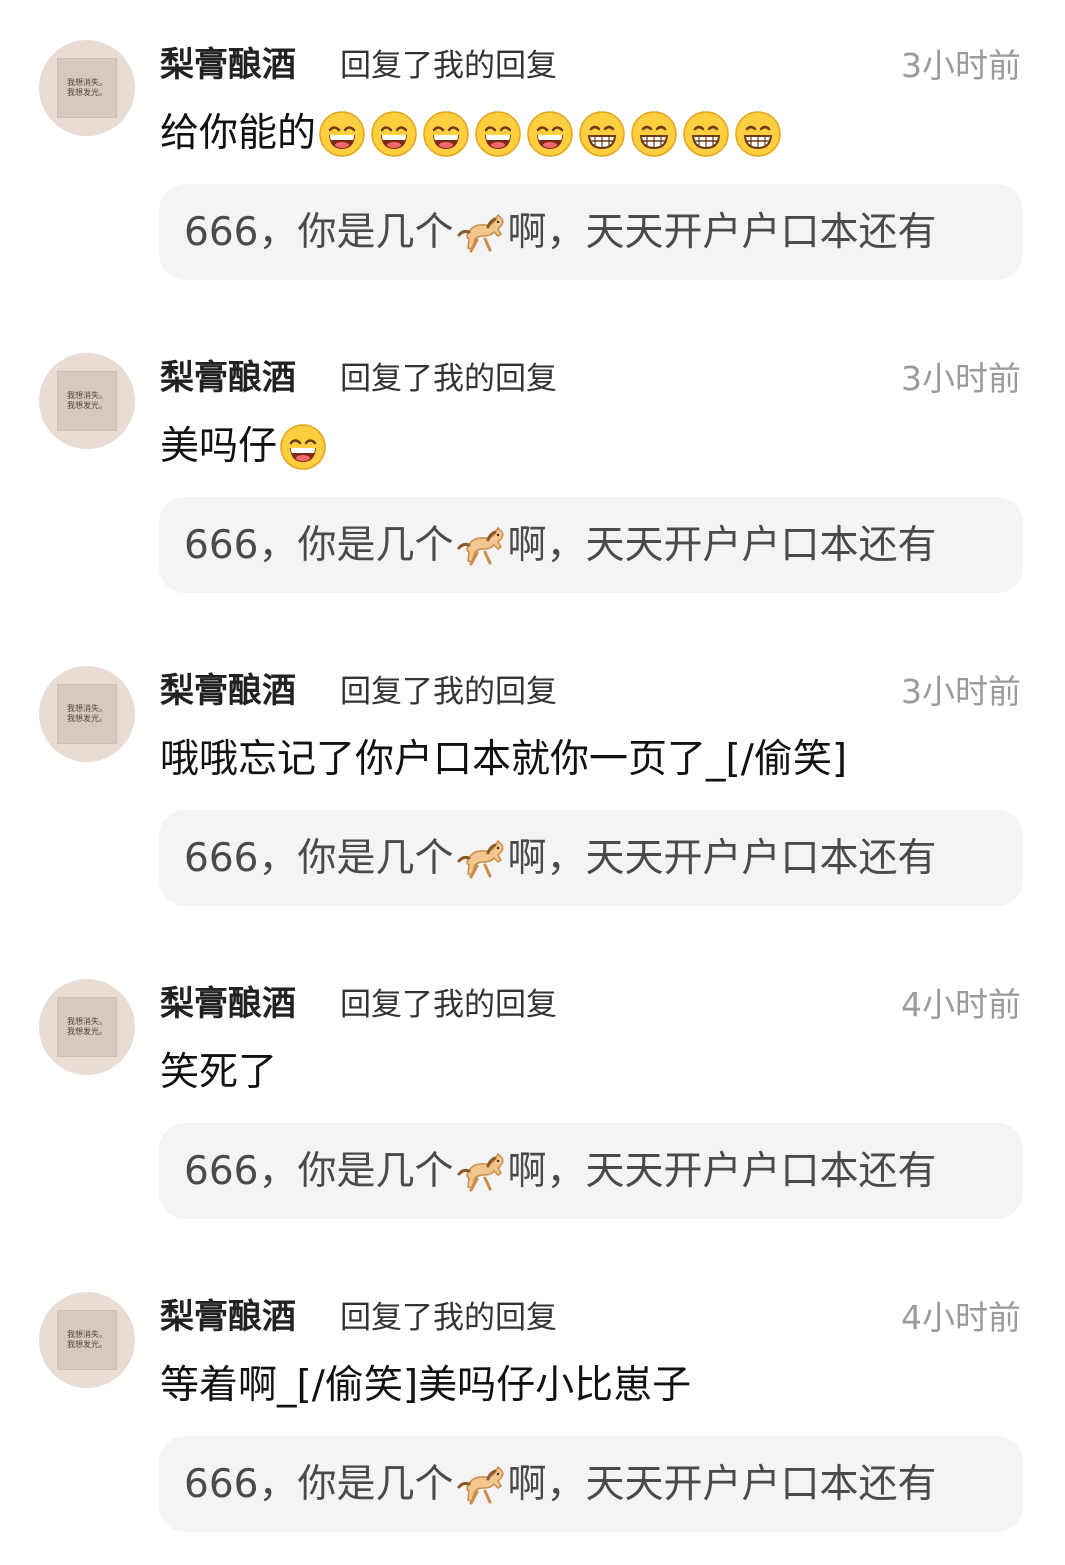 This screenshot has width=1065, height=1565. I want to click on reply-text: 笑死了, so click(219, 1072).